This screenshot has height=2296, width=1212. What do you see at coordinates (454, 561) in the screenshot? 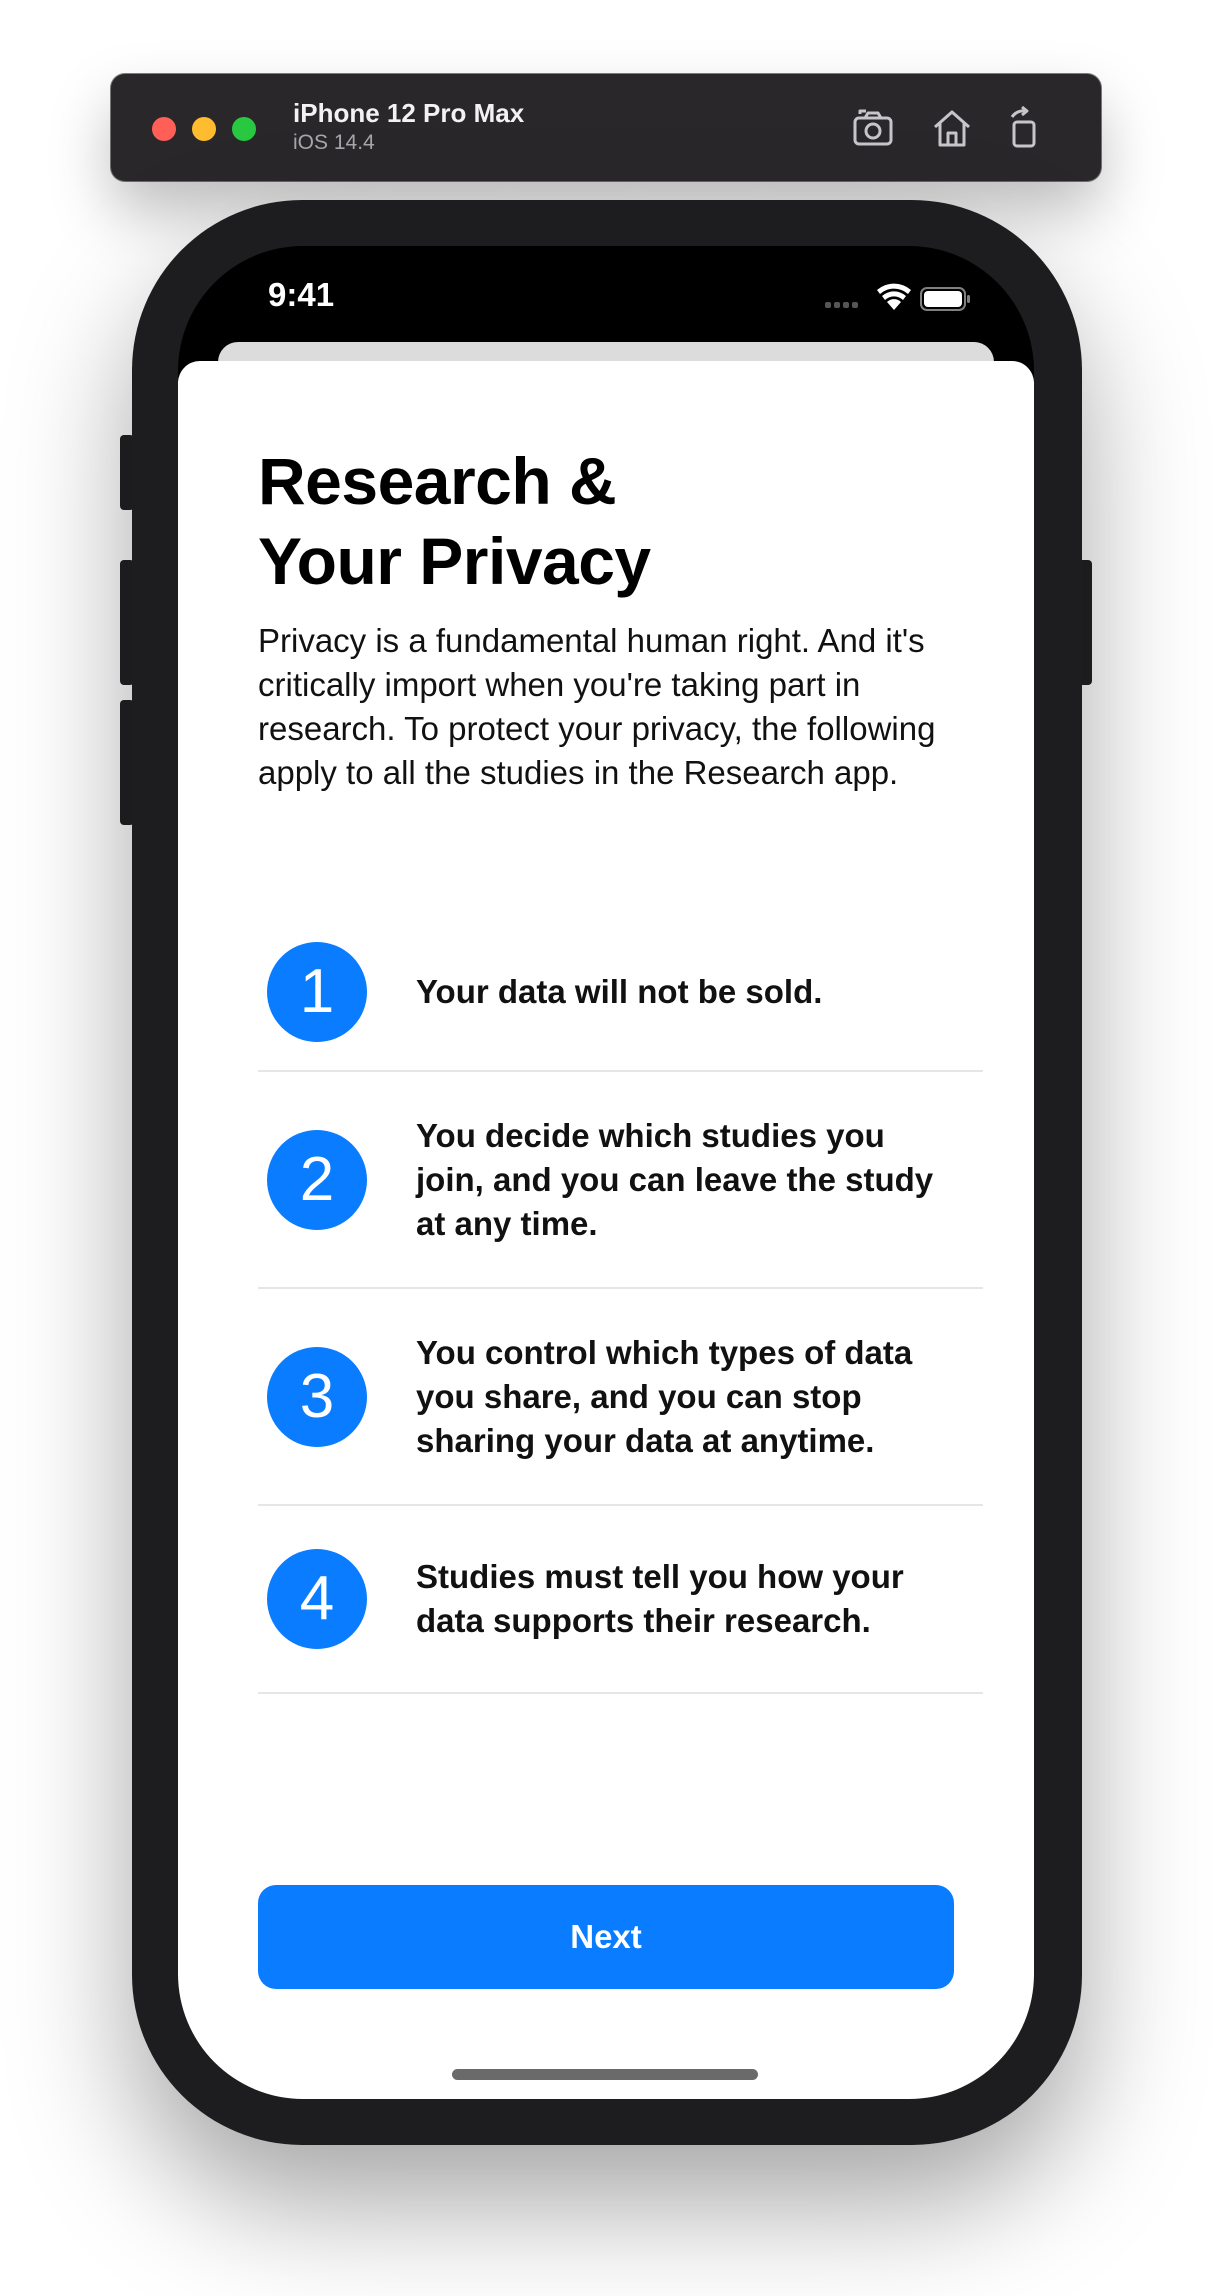
I see `title-line-2: Your Privacy` at bounding box center [454, 561].